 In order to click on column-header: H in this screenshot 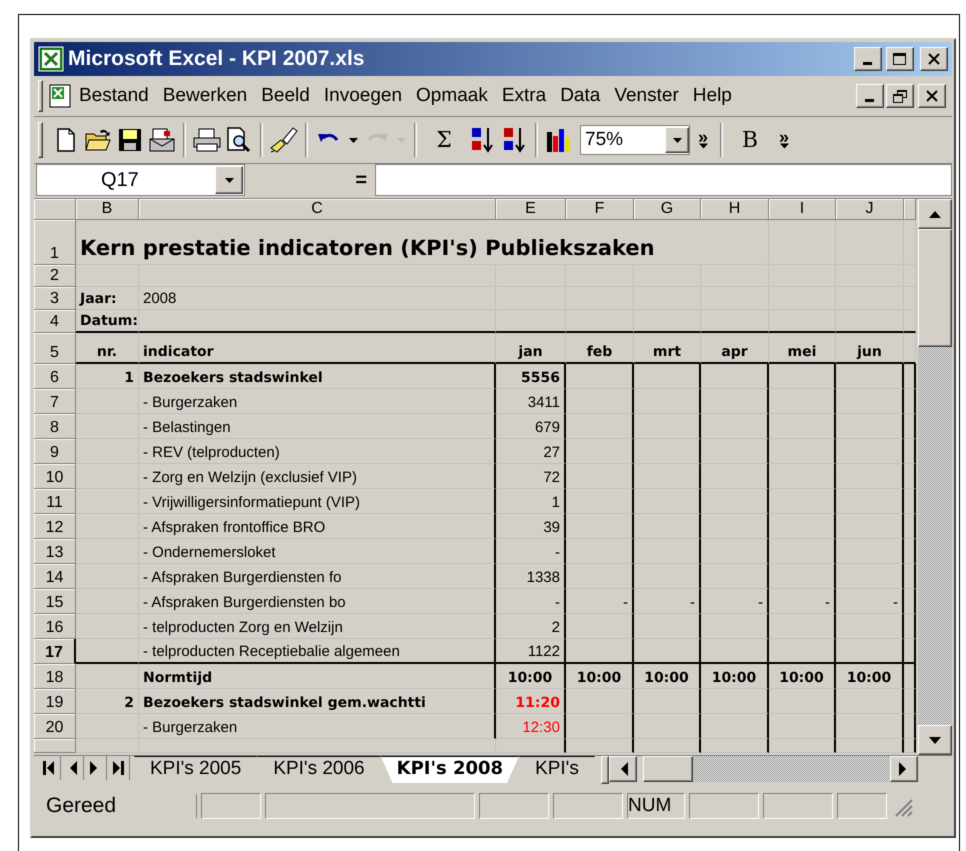, I will do `click(735, 209)`.